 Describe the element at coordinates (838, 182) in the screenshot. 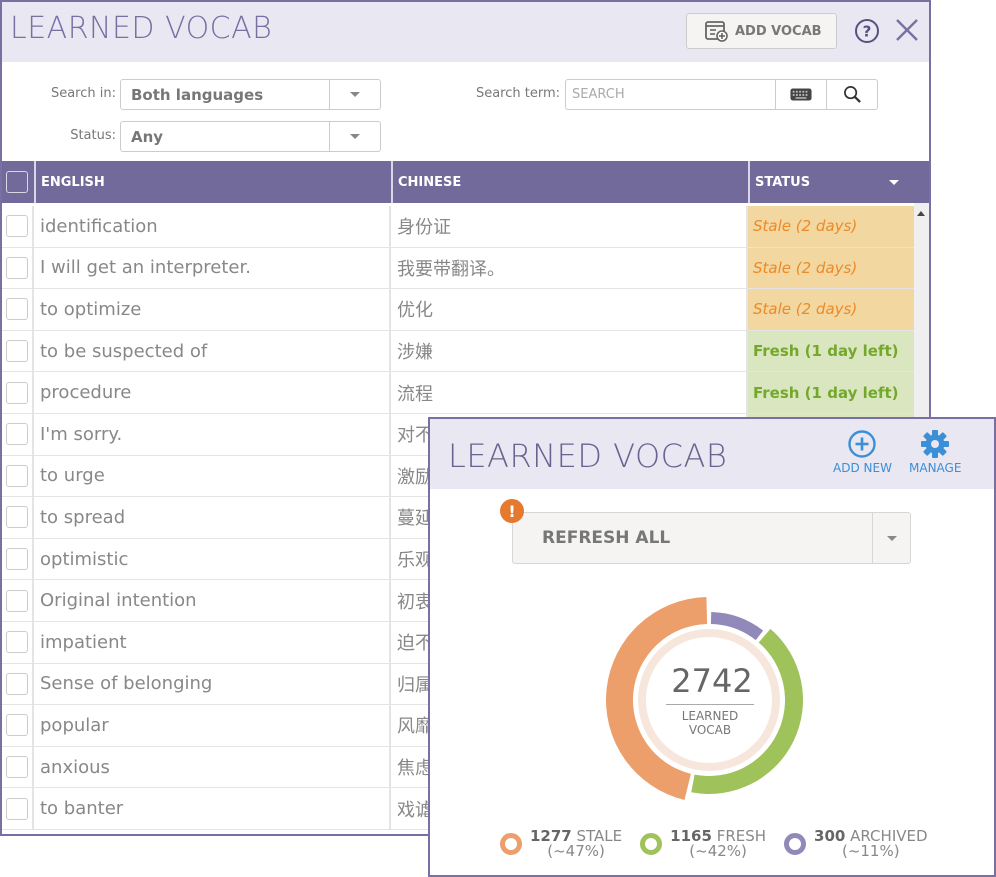

I see `column-header-status: STATUS` at that location.